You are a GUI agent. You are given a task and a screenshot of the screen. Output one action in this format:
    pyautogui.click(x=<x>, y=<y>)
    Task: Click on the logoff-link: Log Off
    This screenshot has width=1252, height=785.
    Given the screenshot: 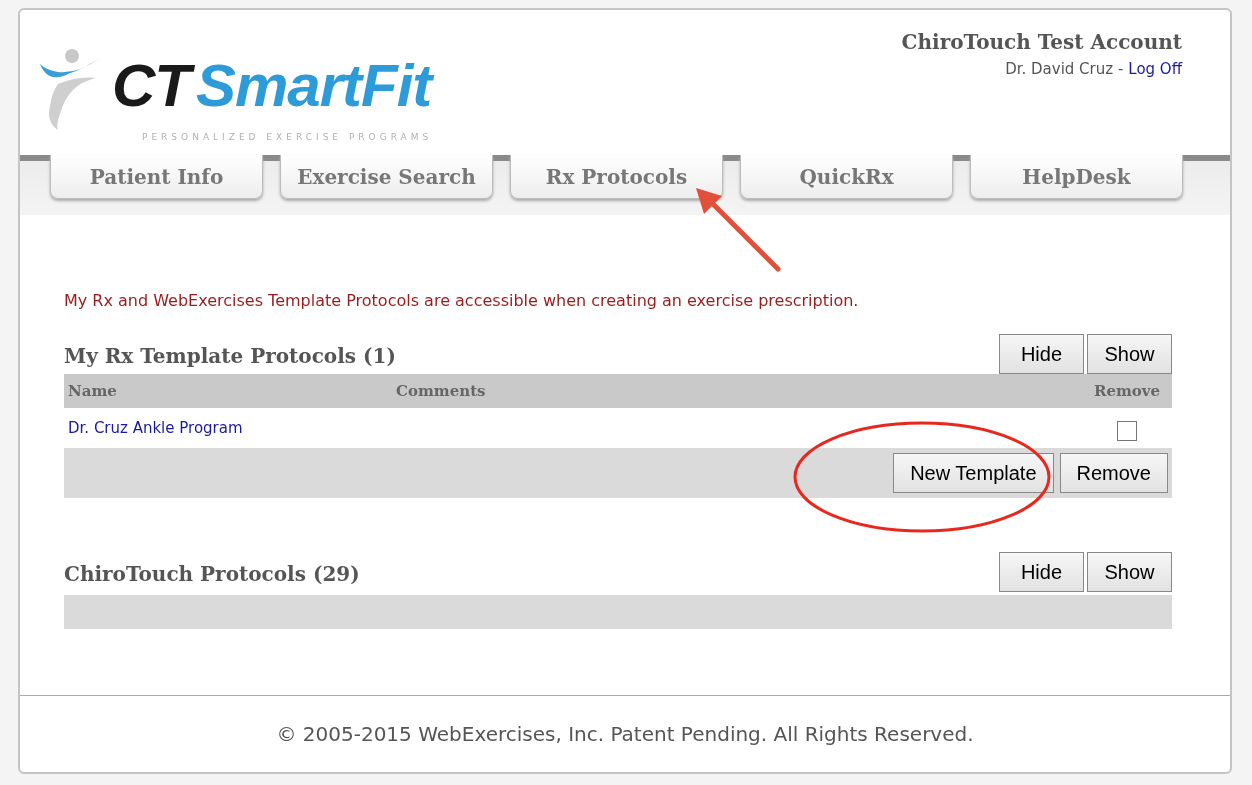 What is the action you would take?
    pyautogui.click(x=1155, y=69)
    